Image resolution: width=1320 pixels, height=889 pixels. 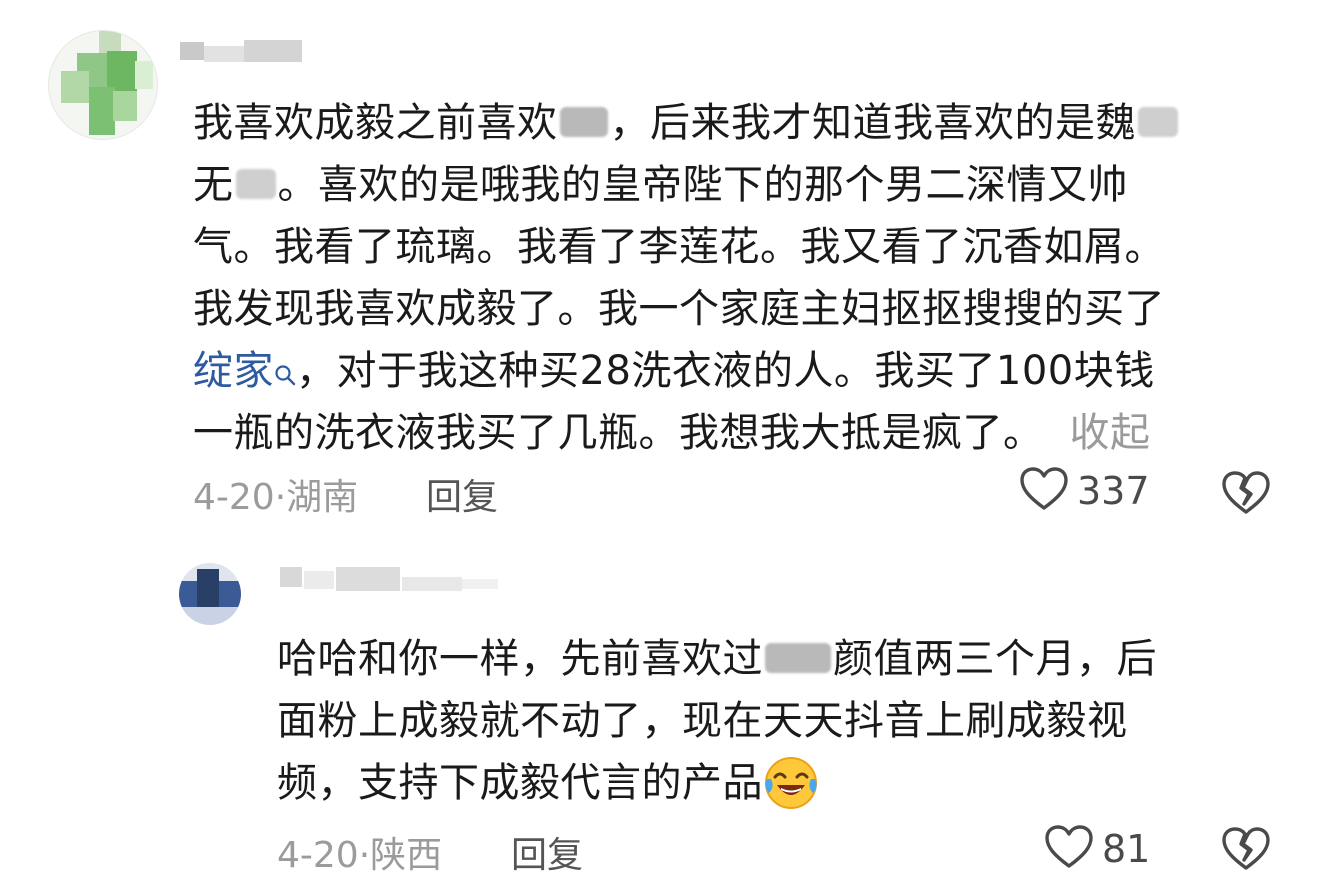 I want to click on reply-username-blurred, so click(x=390, y=579).